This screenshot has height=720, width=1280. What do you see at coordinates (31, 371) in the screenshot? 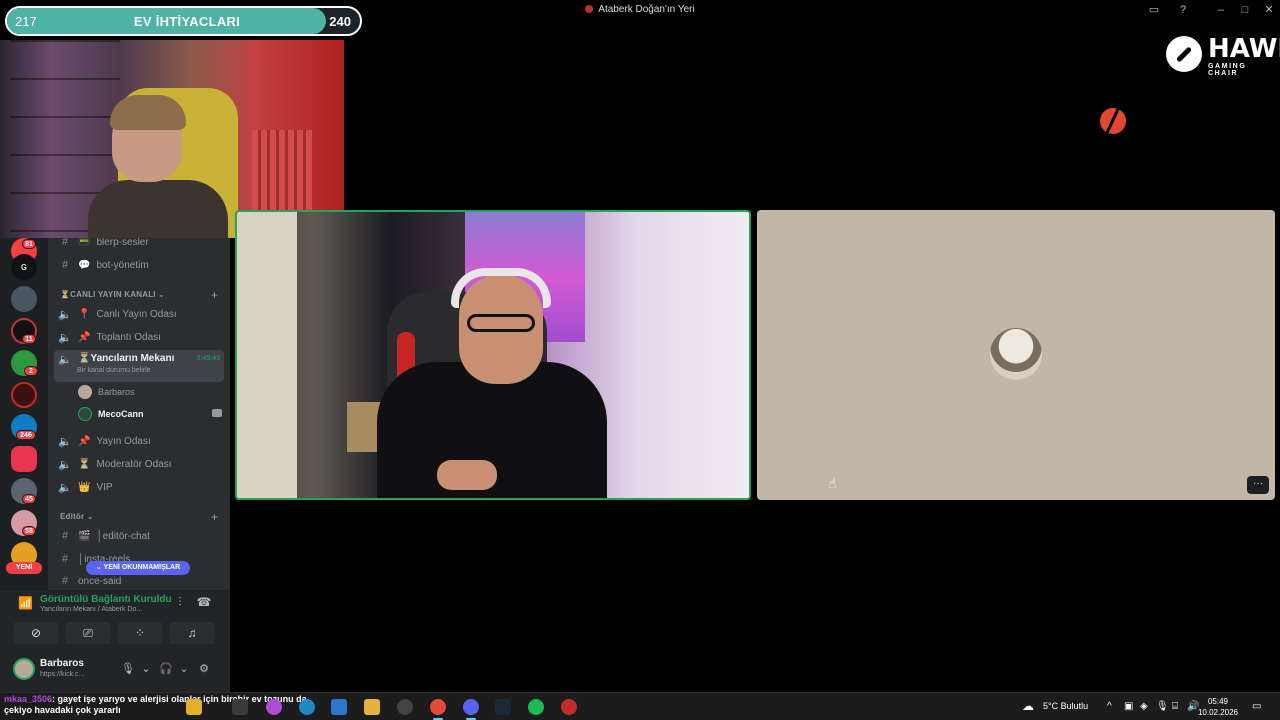
I see `server-badge: 2` at bounding box center [31, 371].